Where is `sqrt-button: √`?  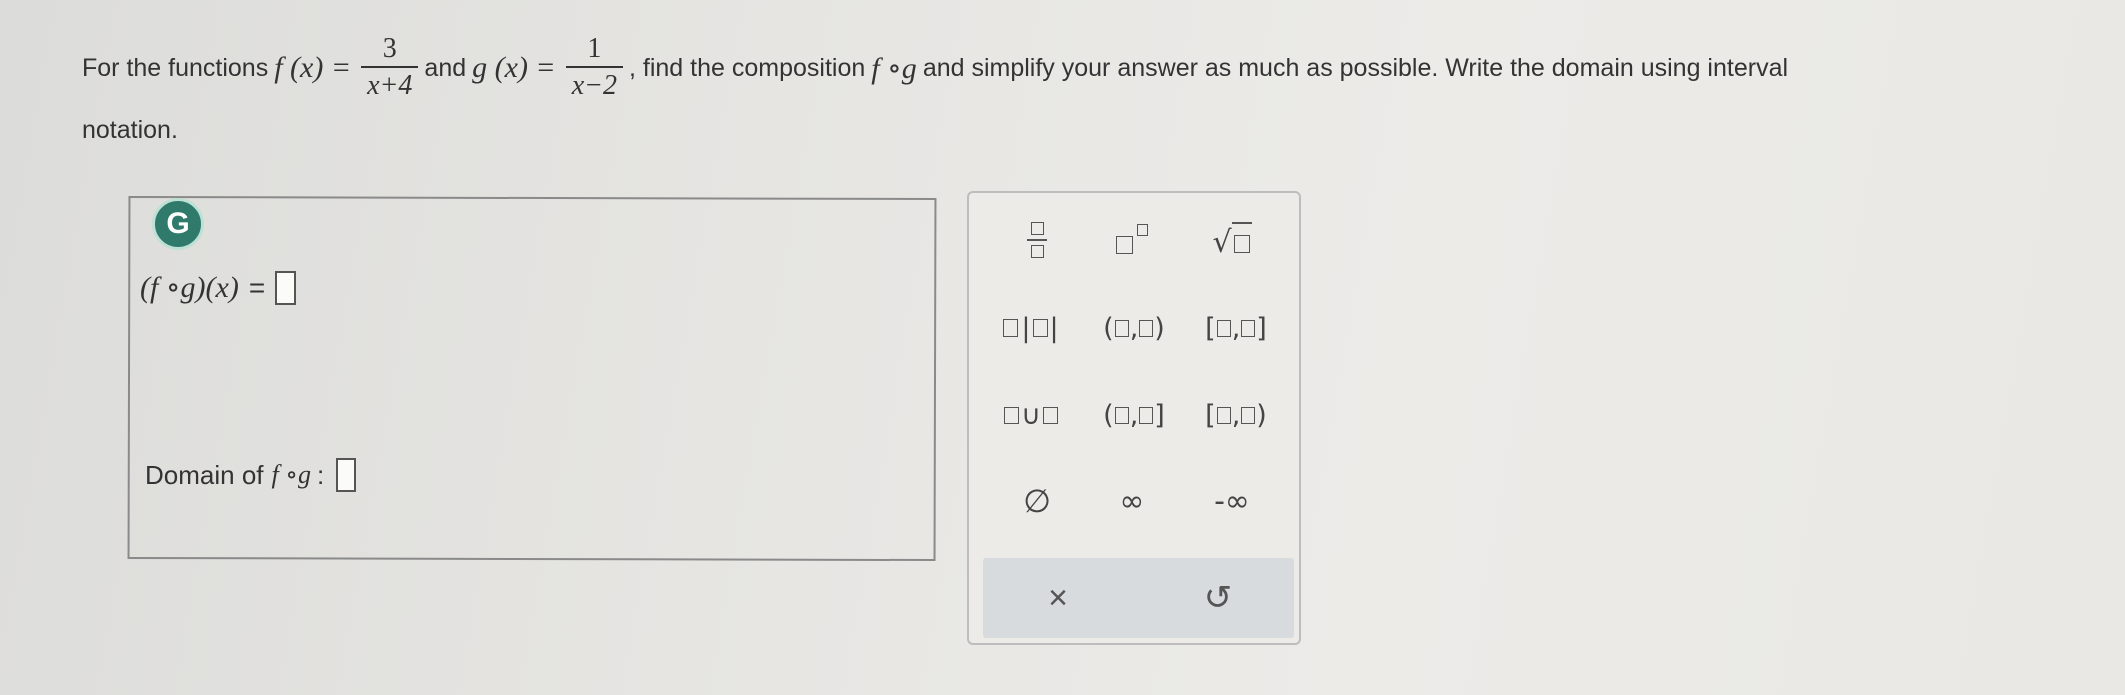 sqrt-button: √ is located at coordinates (1232, 240).